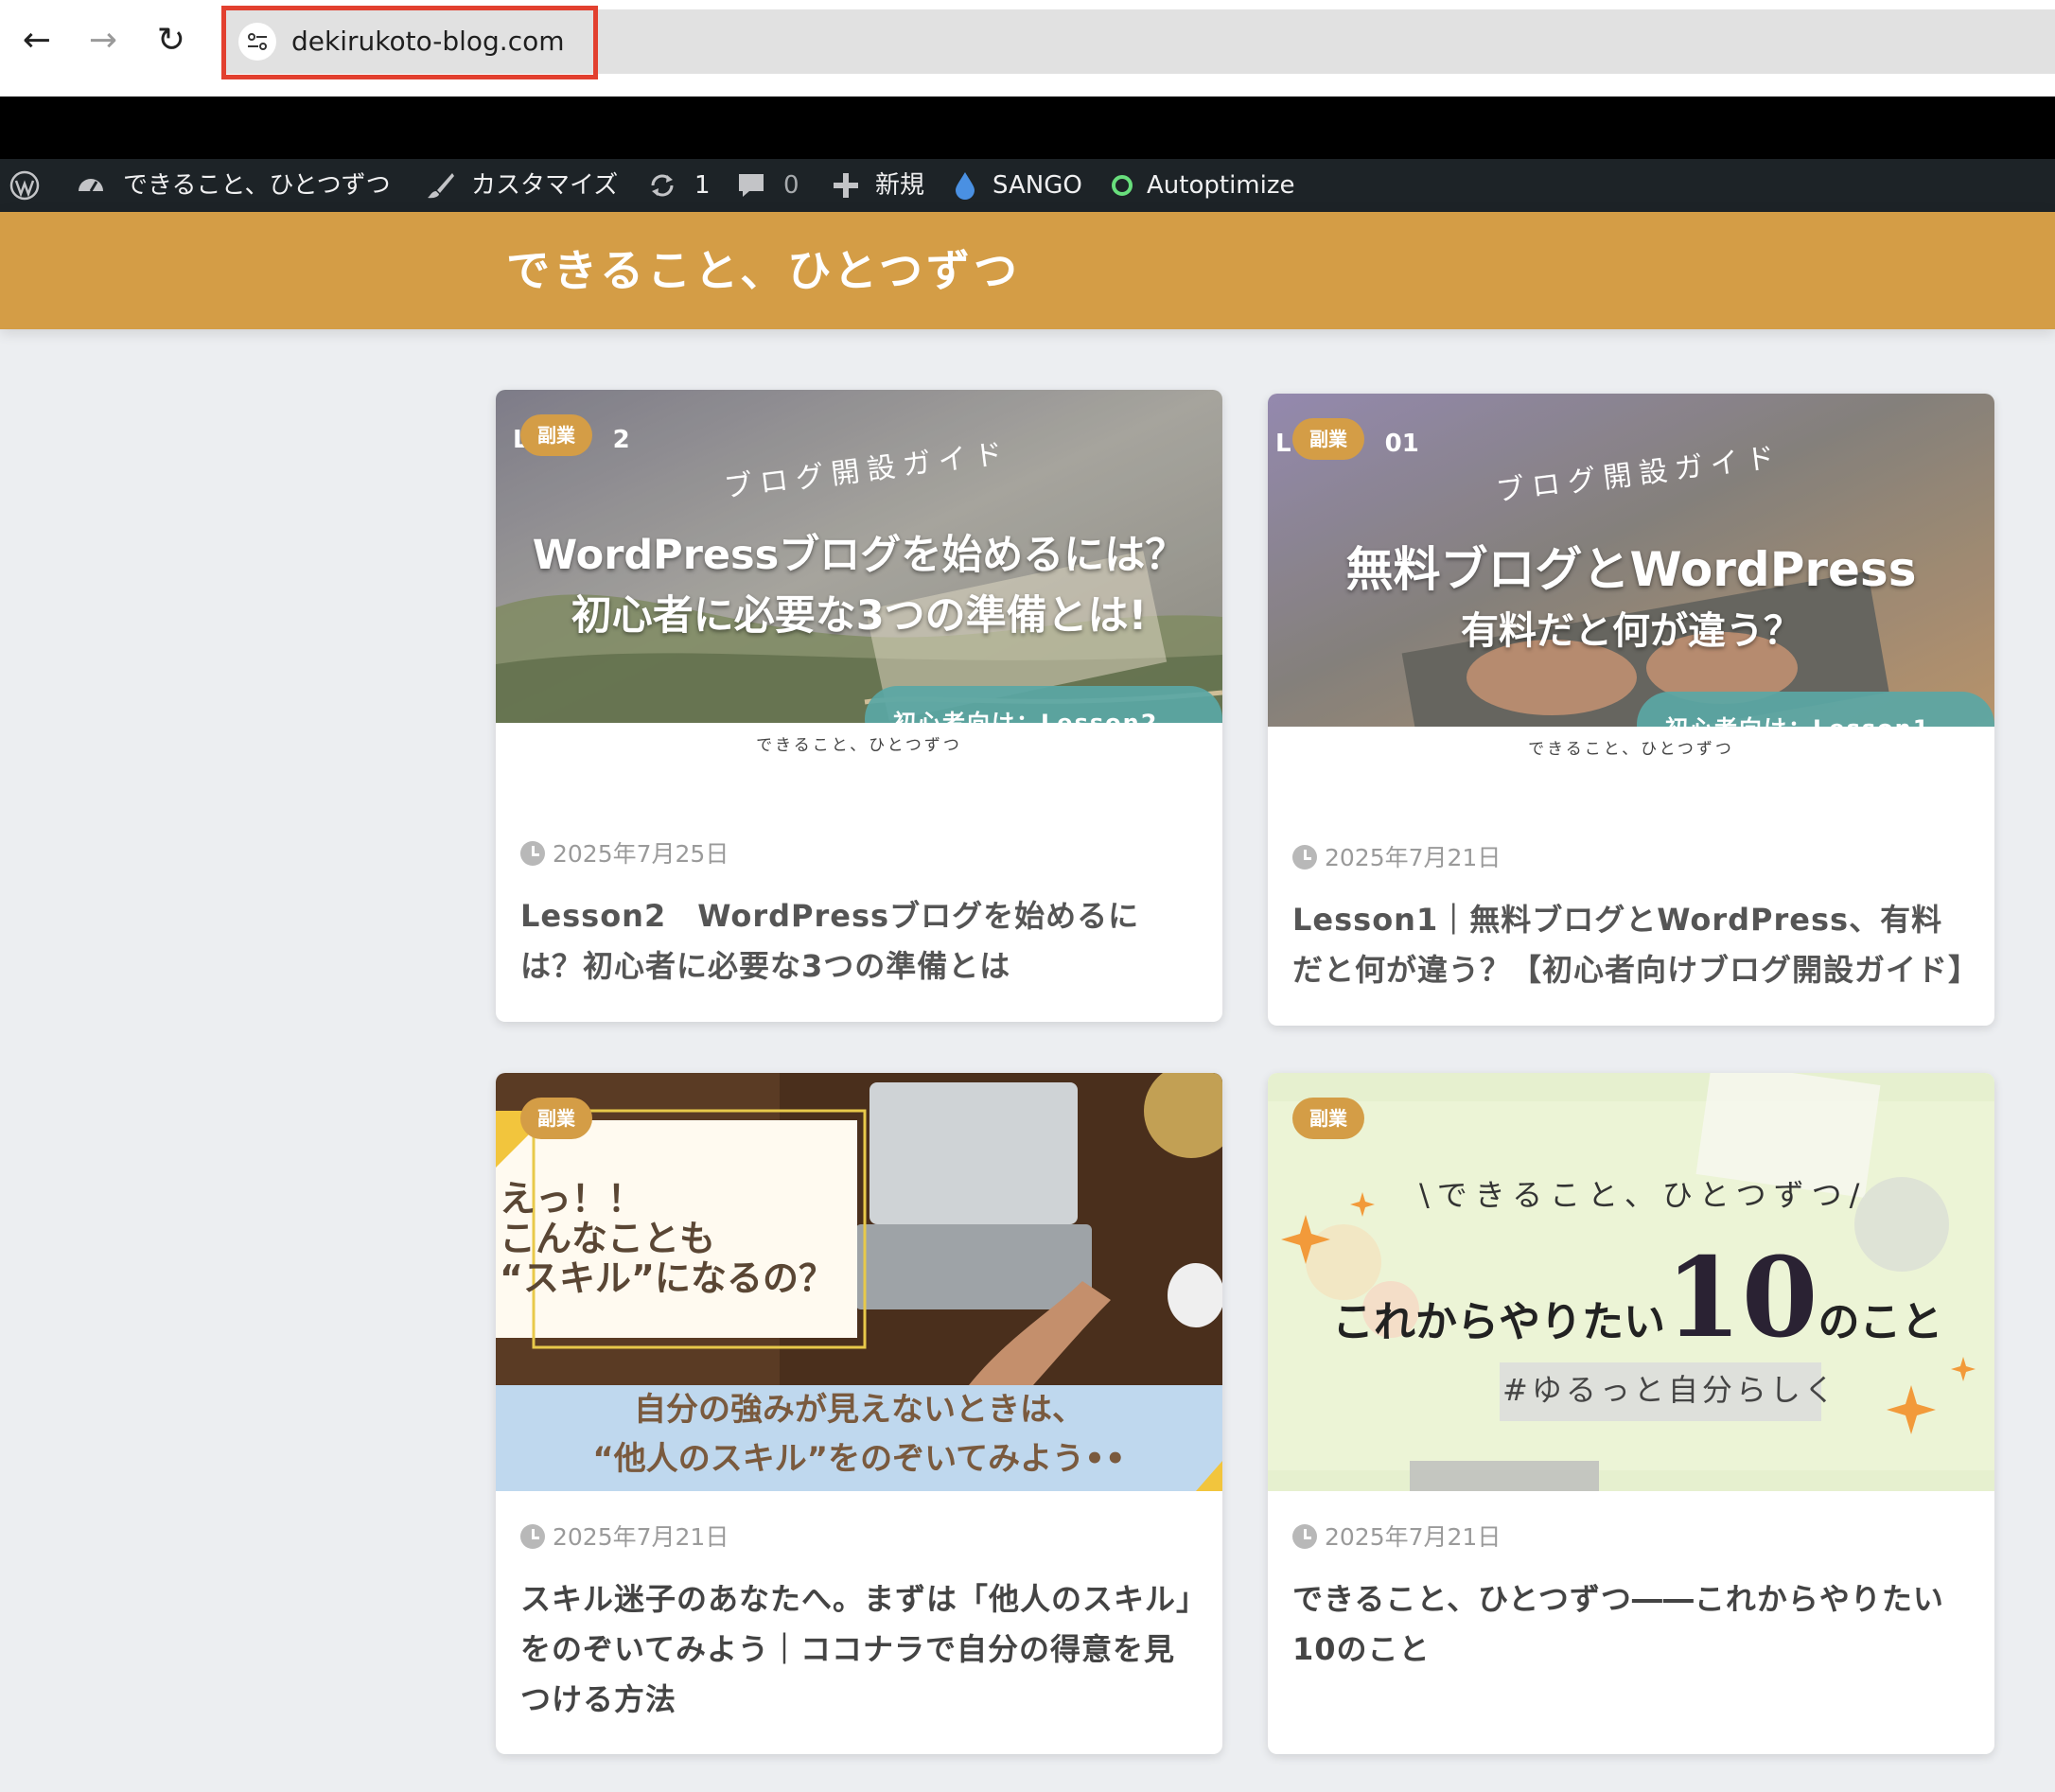 The height and width of the screenshot is (1792, 2055). Describe the element at coordinates (621, 440) in the screenshot. I see `lesson-tag-number: 2` at that location.